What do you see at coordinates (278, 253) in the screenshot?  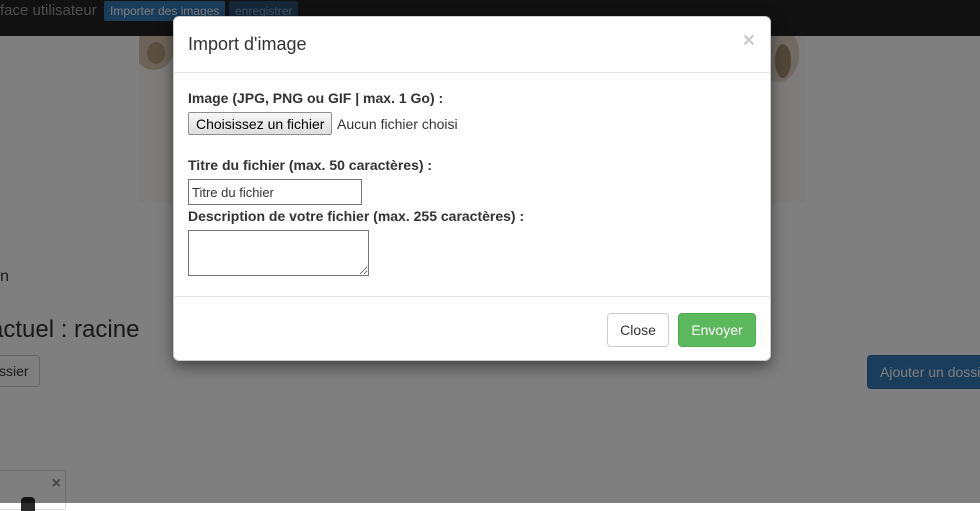 I see `file-description-textarea` at bounding box center [278, 253].